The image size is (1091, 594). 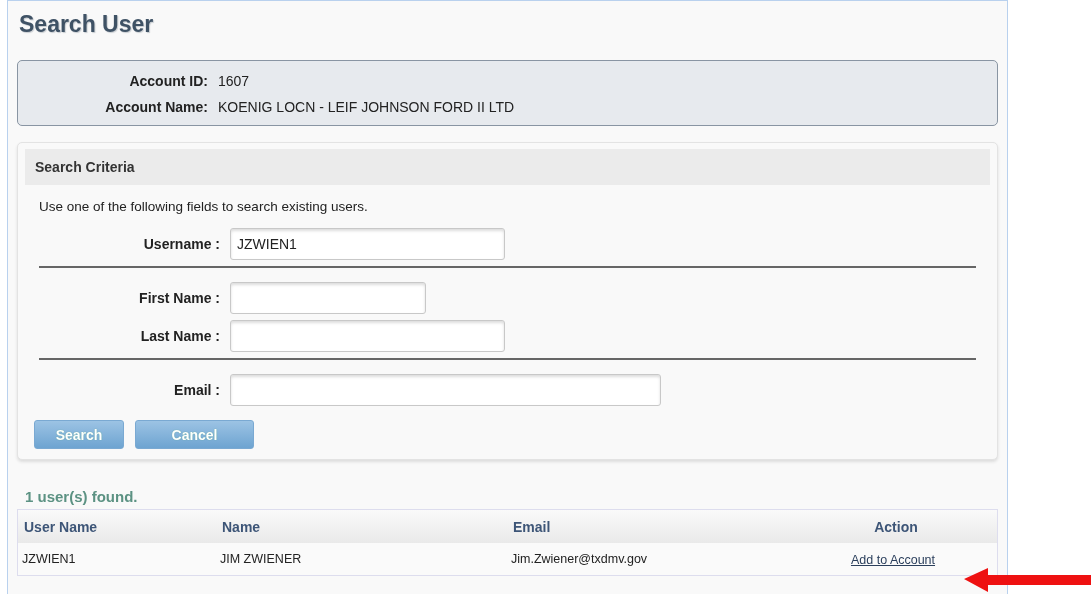 What do you see at coordinates (156, 107) in the screenshot?
I see `account-label: Account Name:` at bounding box center [156, 107].